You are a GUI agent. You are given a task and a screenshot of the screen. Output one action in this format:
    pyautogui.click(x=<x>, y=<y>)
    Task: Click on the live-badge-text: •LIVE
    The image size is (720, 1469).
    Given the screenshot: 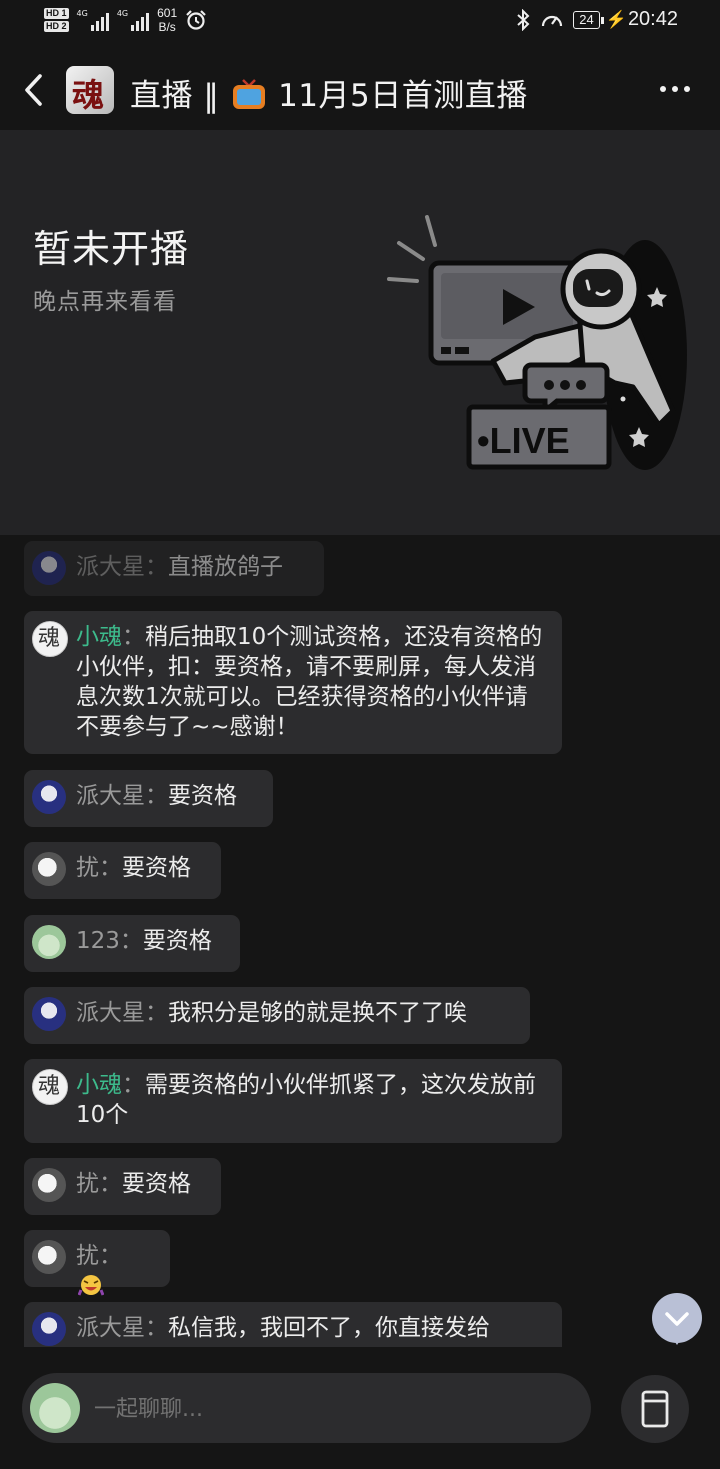 What is the action you would take?
    pyautogui.click(x=523, y=440)
    